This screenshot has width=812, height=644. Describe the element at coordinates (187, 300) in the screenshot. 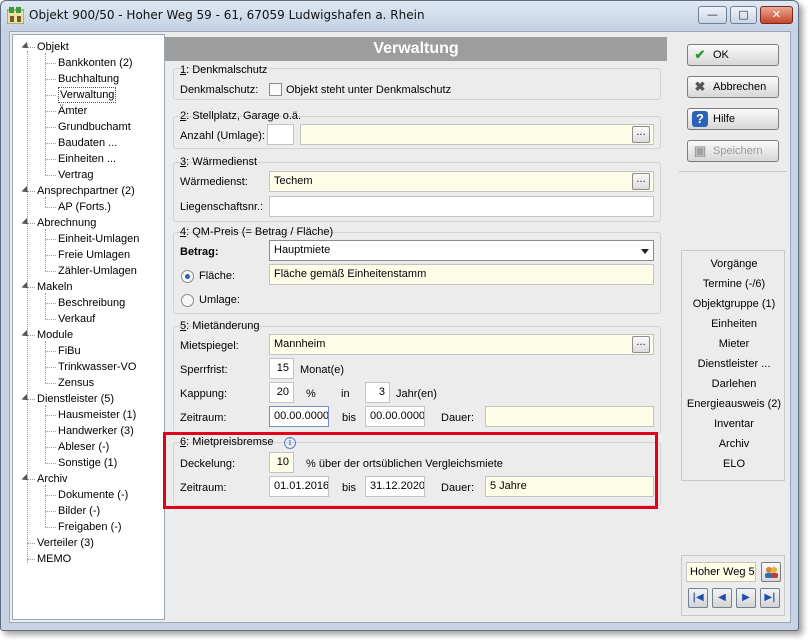

I see `umlage-radio` at that location.